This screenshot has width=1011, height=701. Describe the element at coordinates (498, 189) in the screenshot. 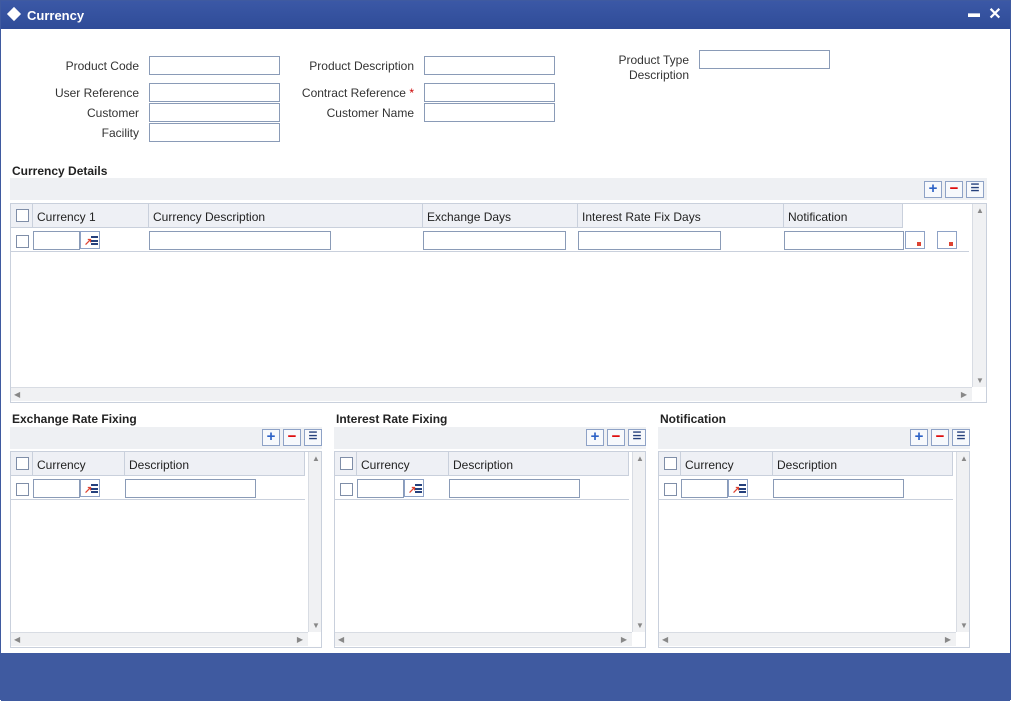

I see `currency-details-toolbar: + − ☰` at that location.